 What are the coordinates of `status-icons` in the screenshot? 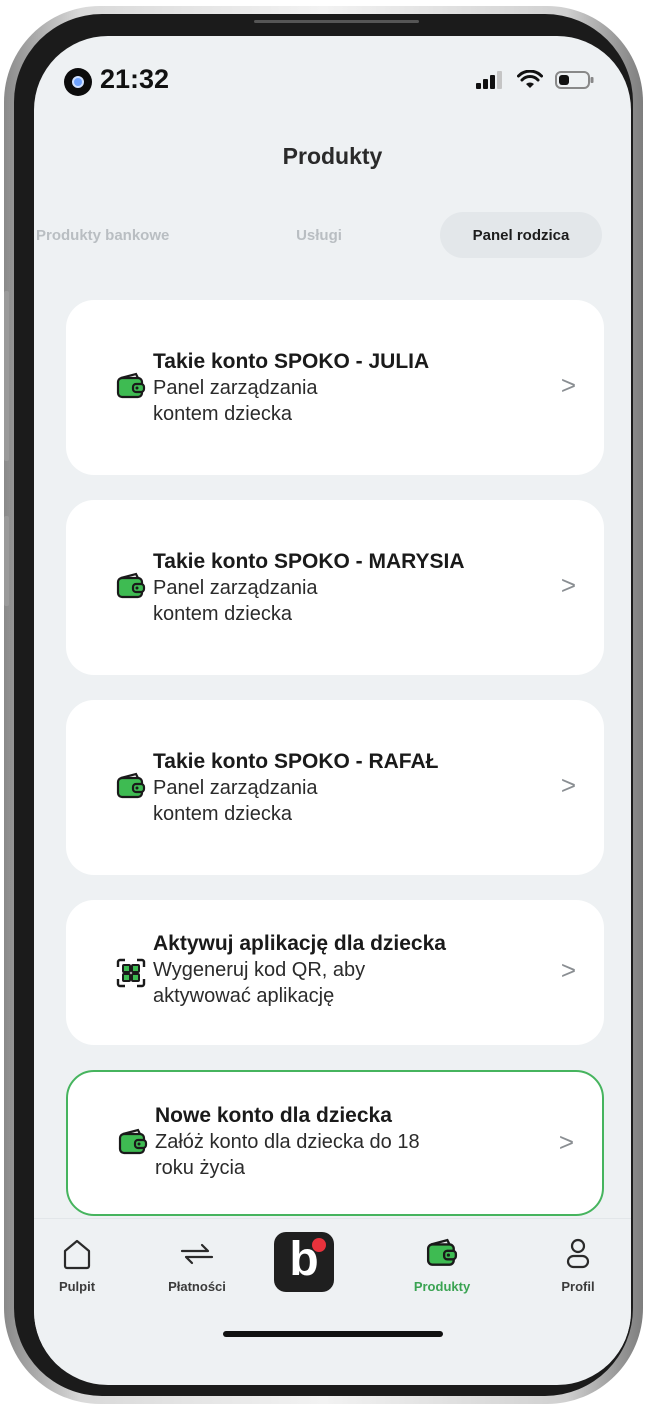 It's located at (535, 80).